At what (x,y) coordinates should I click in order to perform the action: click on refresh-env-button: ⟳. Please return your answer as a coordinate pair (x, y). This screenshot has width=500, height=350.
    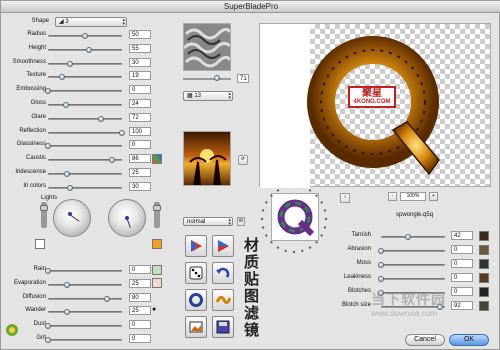
    Looking at the image, I should click on (243, 160).